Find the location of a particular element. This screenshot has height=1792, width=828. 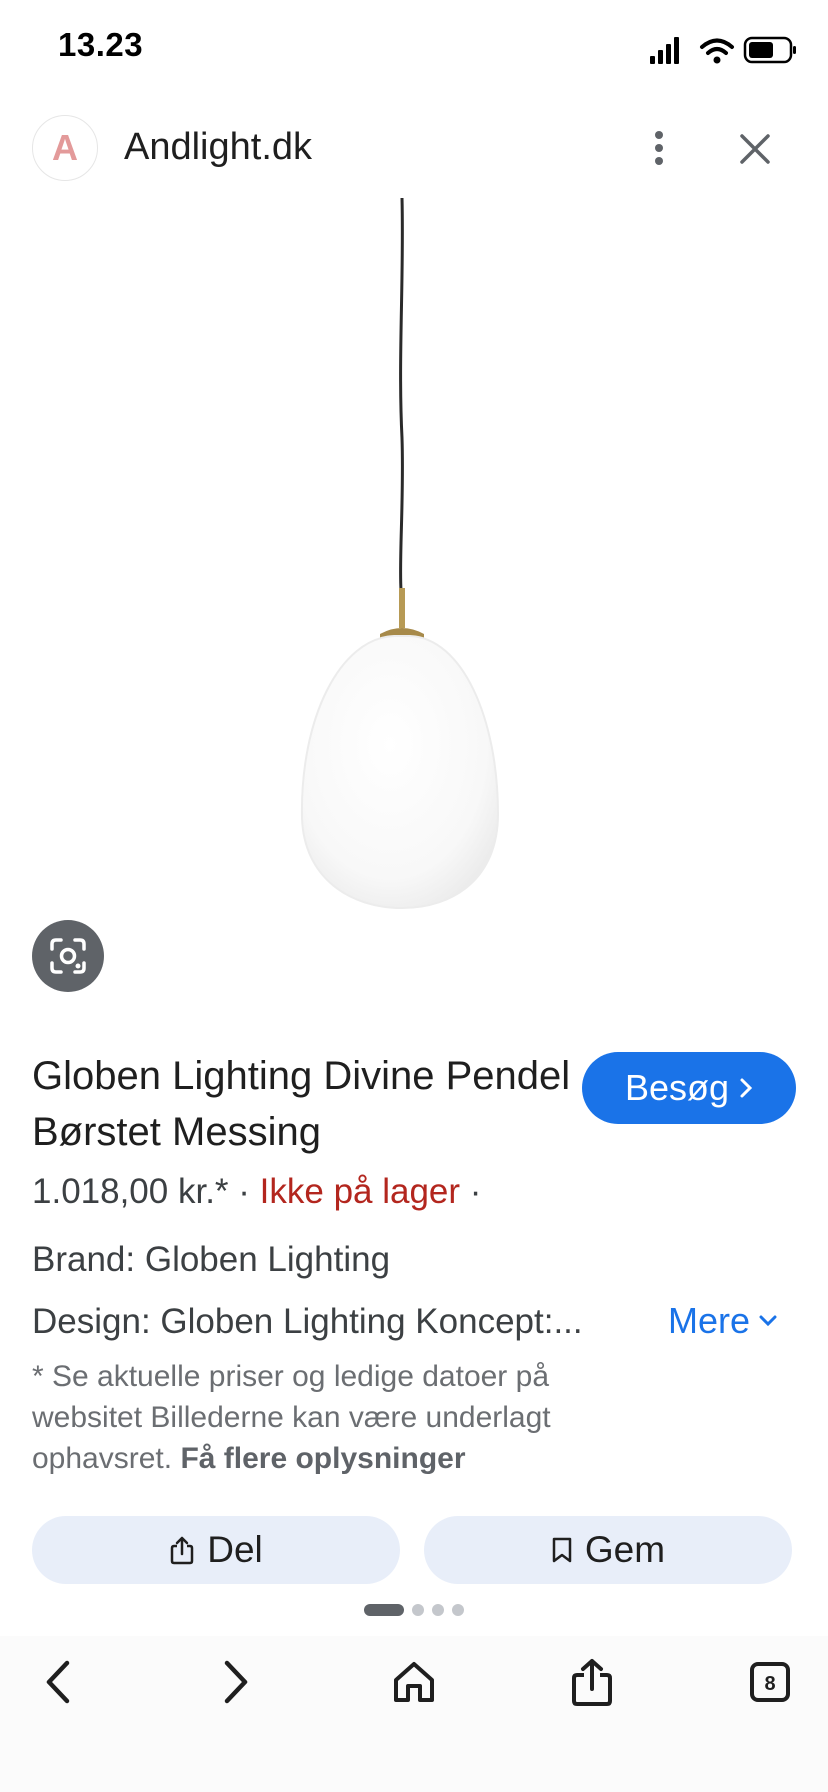

carousel-pager is located at coordinates (414, 1610).